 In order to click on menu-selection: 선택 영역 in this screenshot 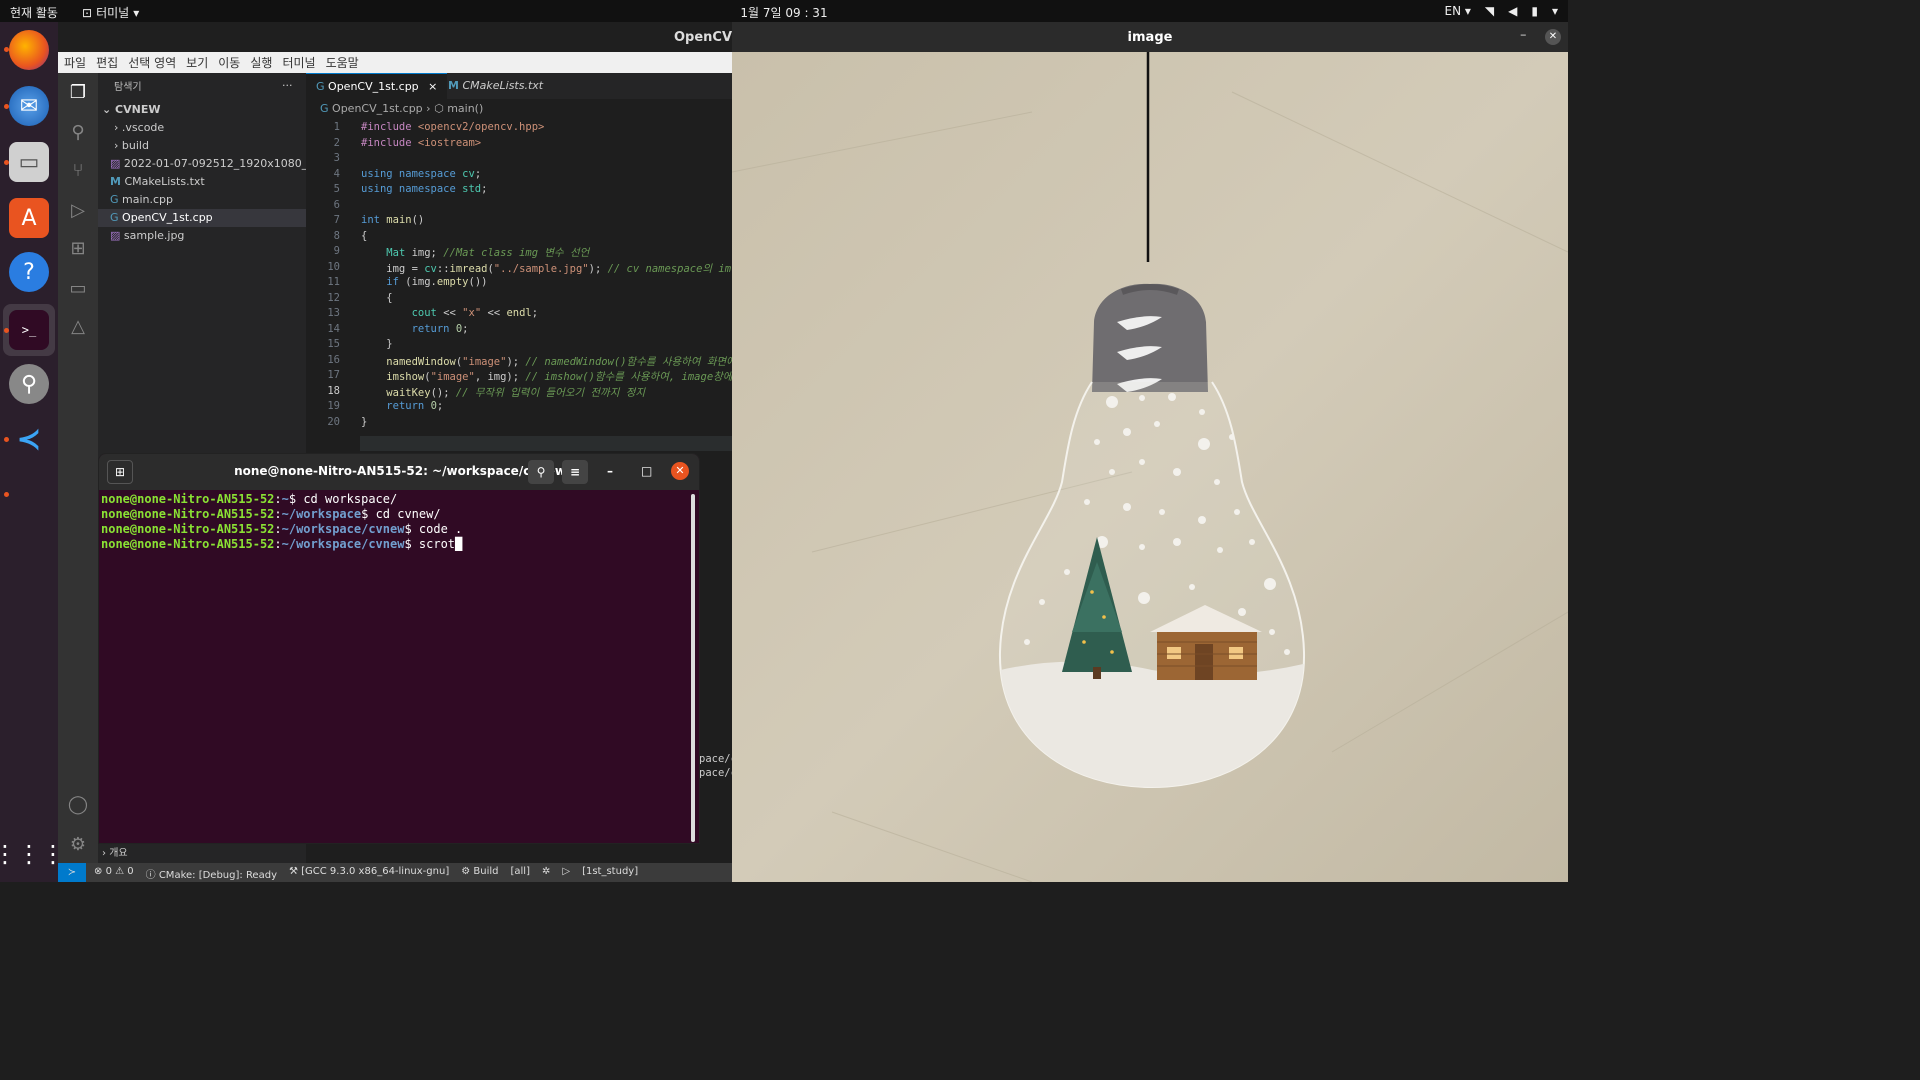, I will do `click(152, 62)`.